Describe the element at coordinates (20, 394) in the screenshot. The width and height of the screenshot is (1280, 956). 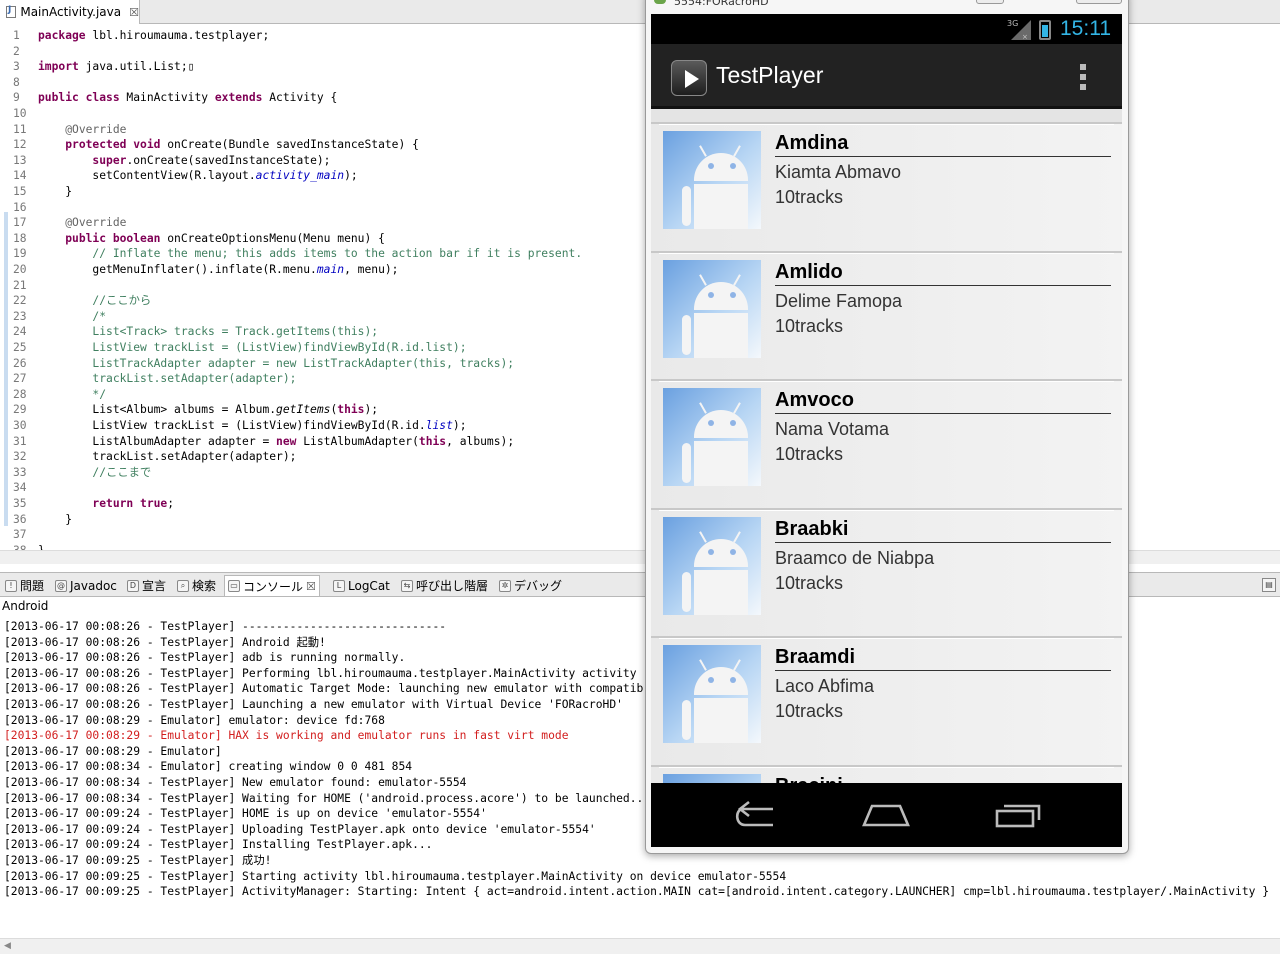
I see `line-number: 28` at that location.